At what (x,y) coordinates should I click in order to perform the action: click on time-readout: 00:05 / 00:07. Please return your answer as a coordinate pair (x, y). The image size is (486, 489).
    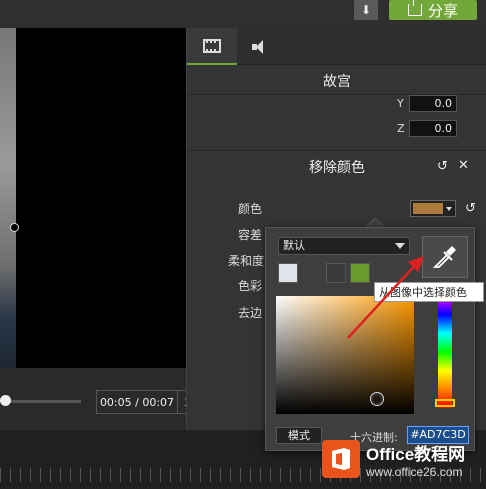
    Looking at the image, I should click on (137, 402).